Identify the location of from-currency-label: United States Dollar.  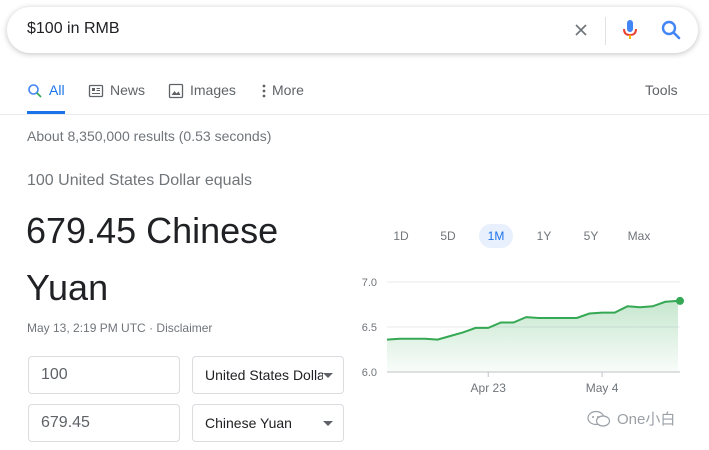
(264, 375).